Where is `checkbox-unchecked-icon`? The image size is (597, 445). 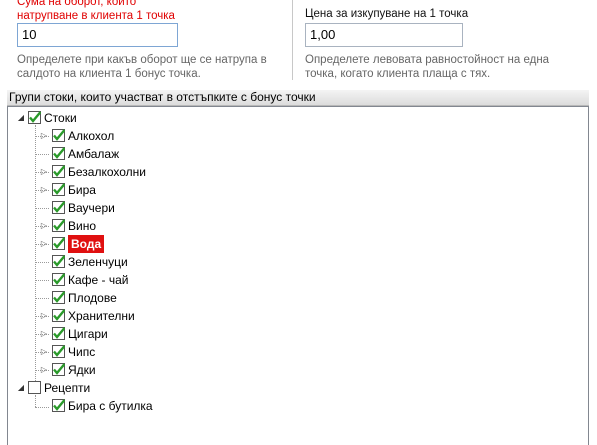 checkbox-unchecked-icon is located at coordinates (34, 387).